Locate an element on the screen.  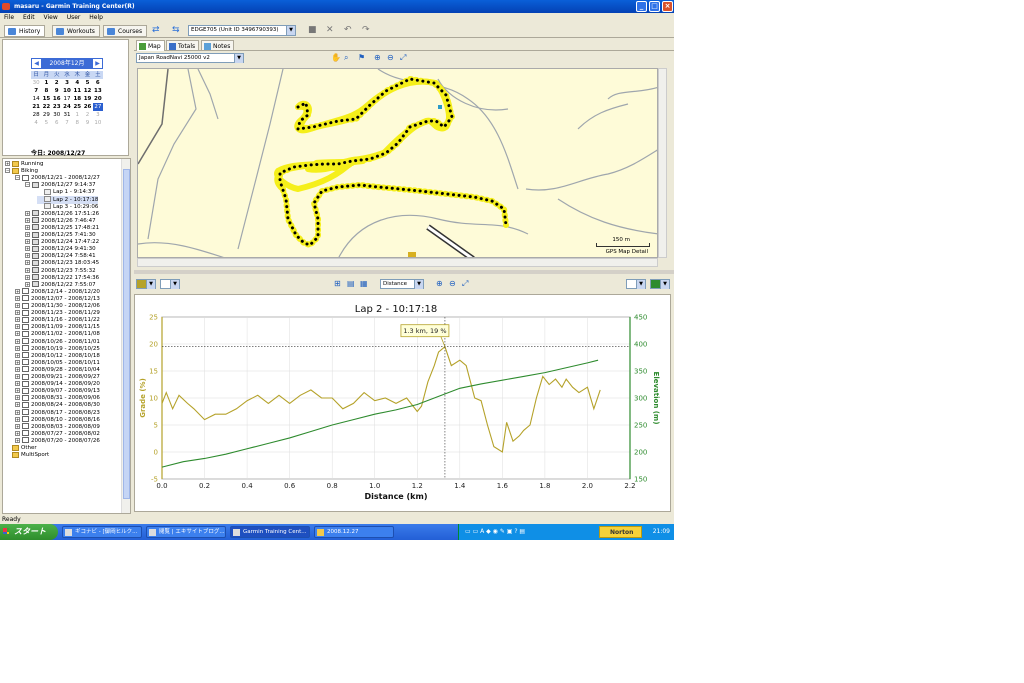
calendar-day: 11 is located at coordinates (77, 91).